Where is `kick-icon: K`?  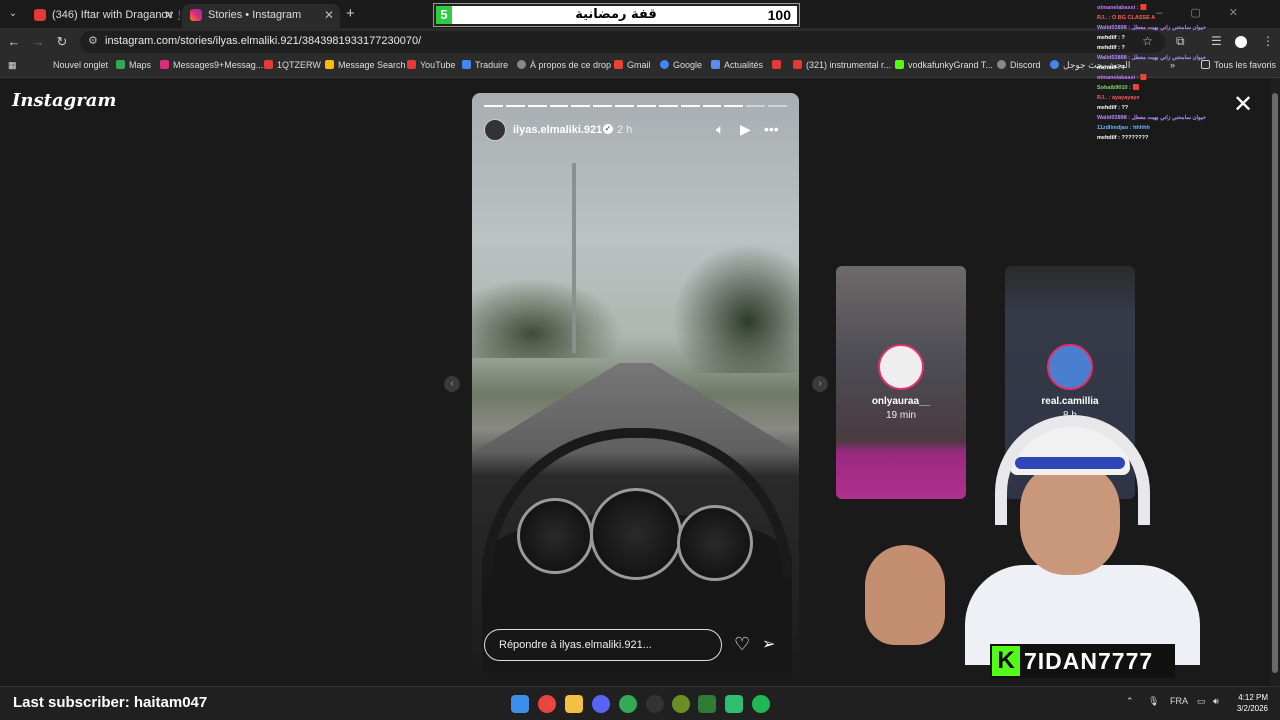 kick-icon: K is located at coordinates (1006, 661).